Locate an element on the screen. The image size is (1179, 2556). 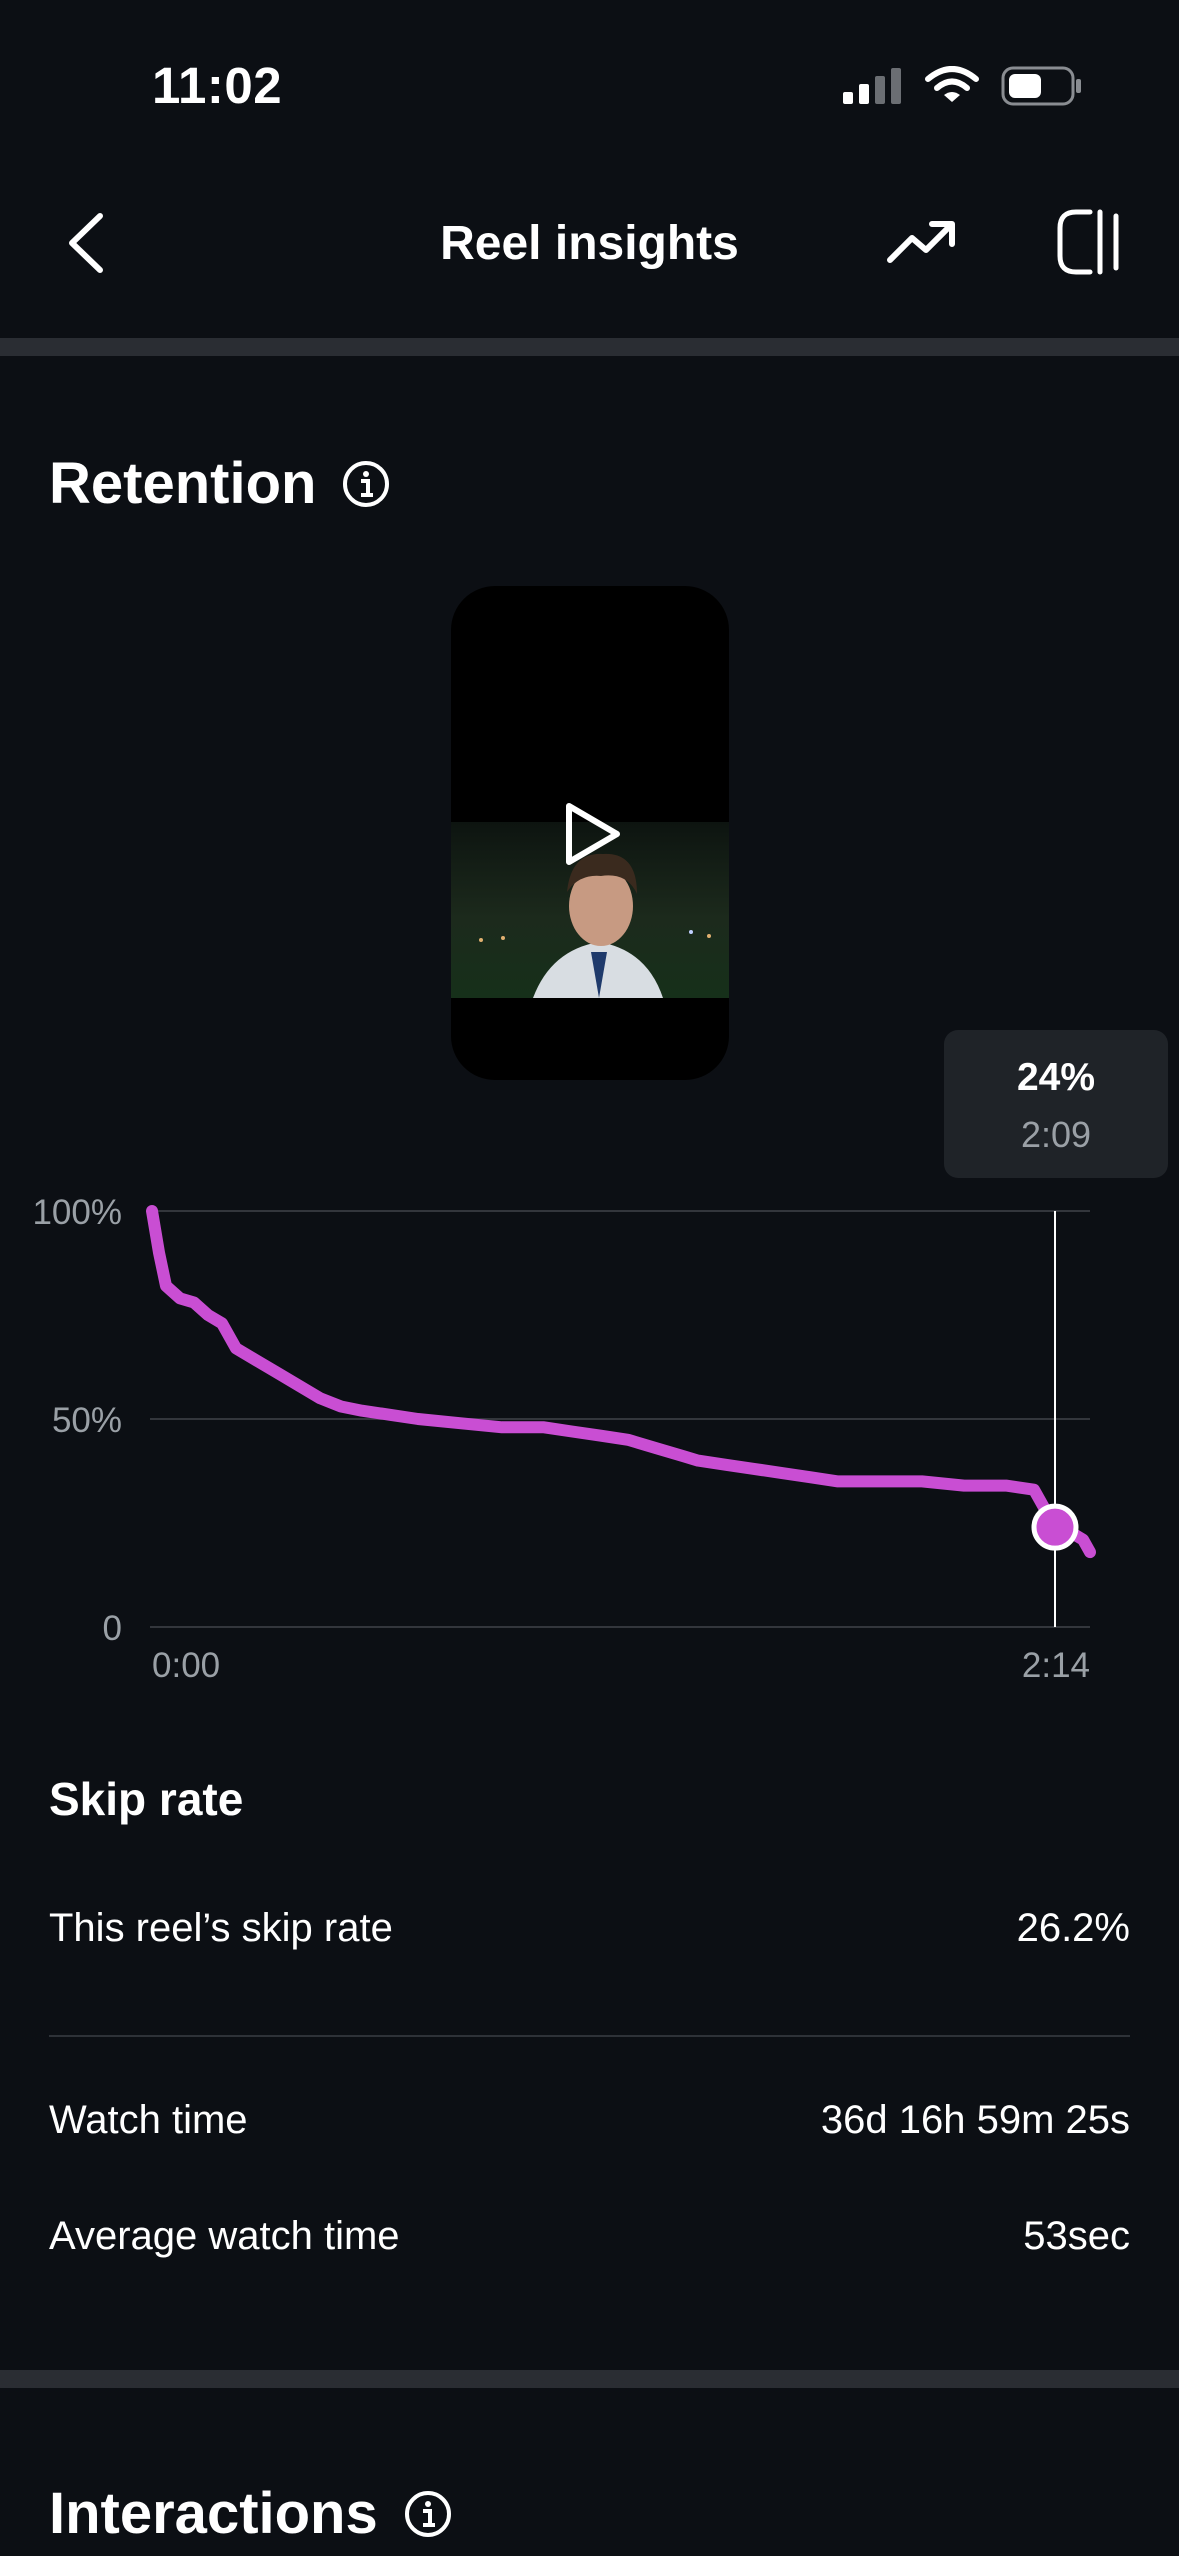
tooltip-time: 2:09 is located at coordinates (1056, 1134).